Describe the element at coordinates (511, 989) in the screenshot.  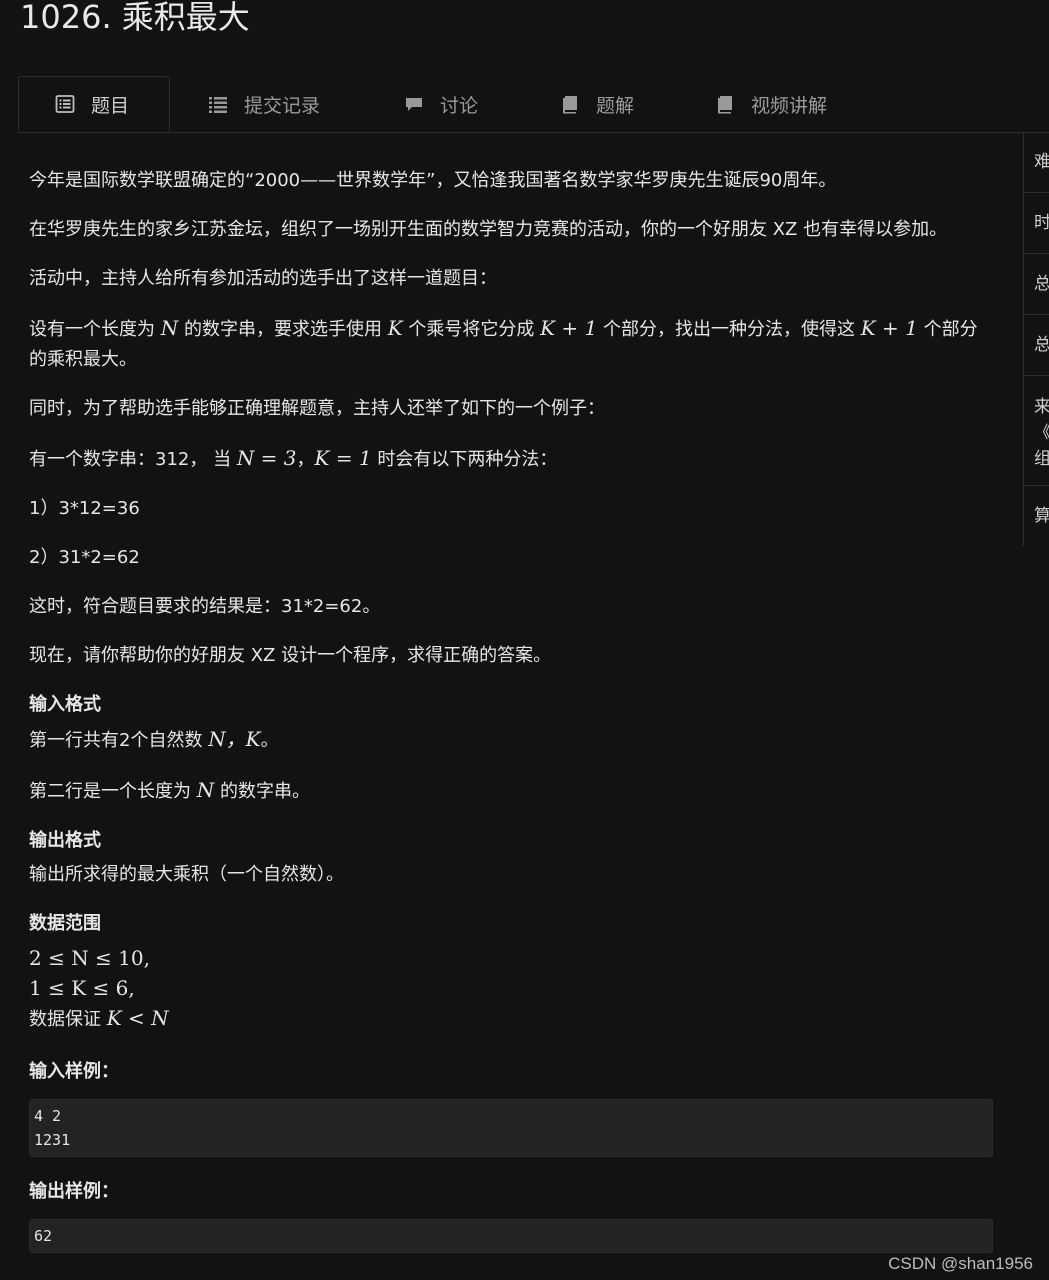
I see `data-range-block: 2 ≤ N ≤ 10, 1 ≤ K ≤ 6, 数据保证 K < N` at that location.